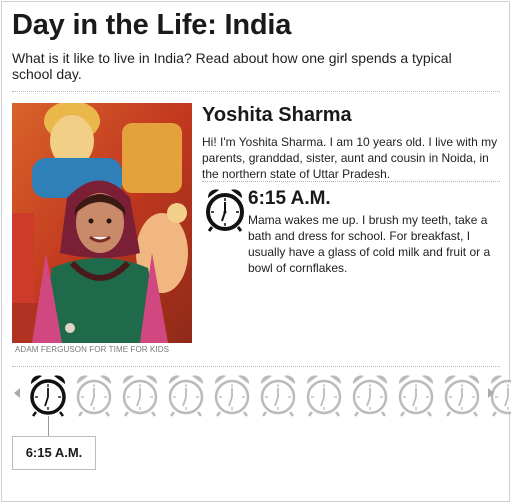  I want to click on timeline-divider, so click(256, 366).